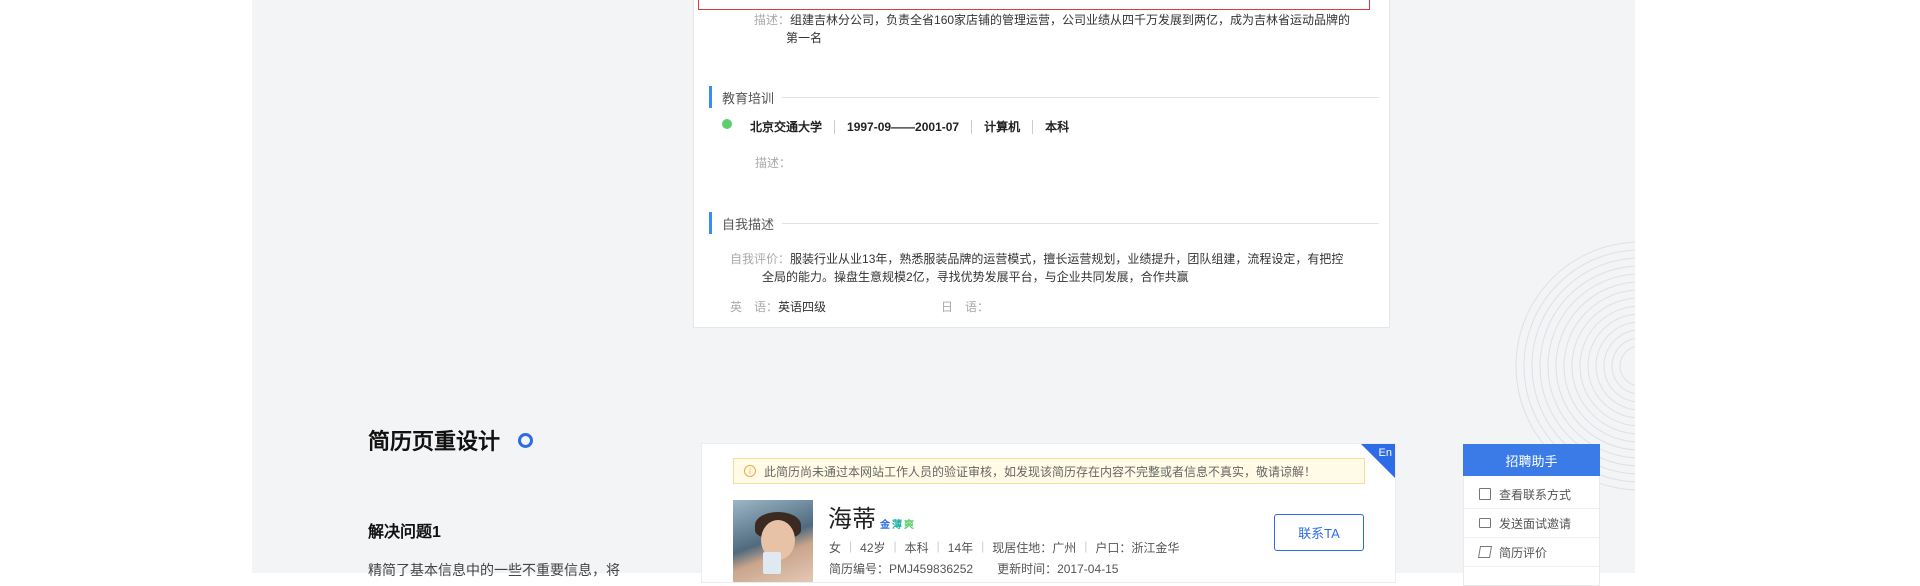 The width and height of the screenshot is (1920, 586). I want to click on envelope-icon, so click(1485, 523).